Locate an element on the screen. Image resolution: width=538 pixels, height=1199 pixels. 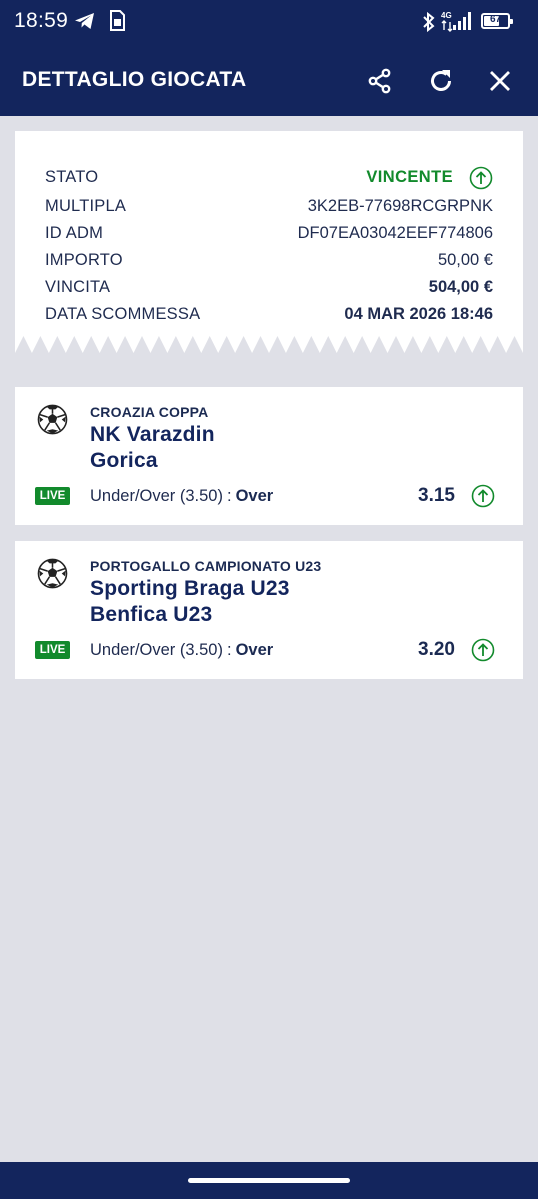
telegram-icon is located at coordinates (84, 21).